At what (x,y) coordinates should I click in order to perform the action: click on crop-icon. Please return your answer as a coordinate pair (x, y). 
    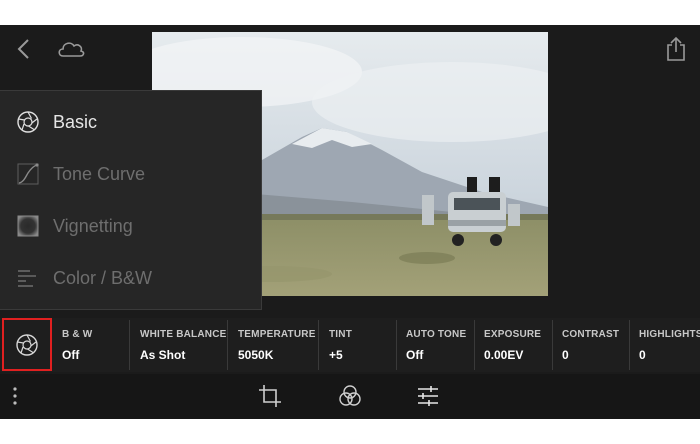
    Looking at the image, I should click on (270, 396).